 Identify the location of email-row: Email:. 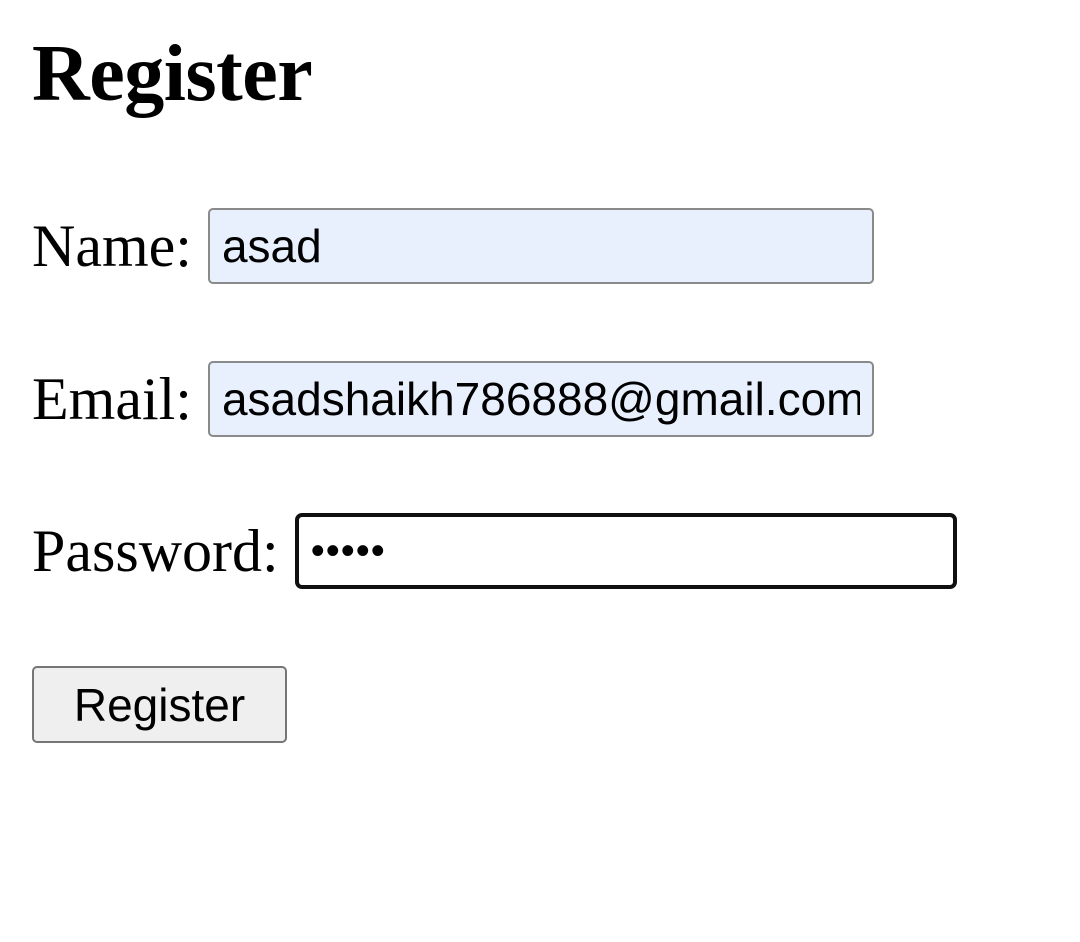
(453, 399).